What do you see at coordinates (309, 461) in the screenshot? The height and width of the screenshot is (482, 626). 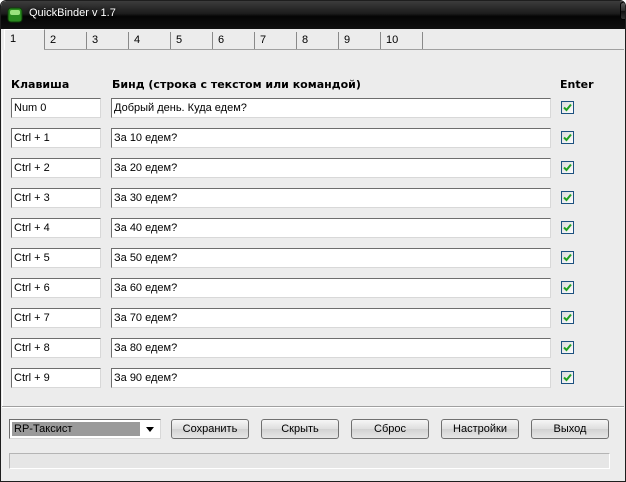 I see `status-bar` at bounding box center [309, 461].